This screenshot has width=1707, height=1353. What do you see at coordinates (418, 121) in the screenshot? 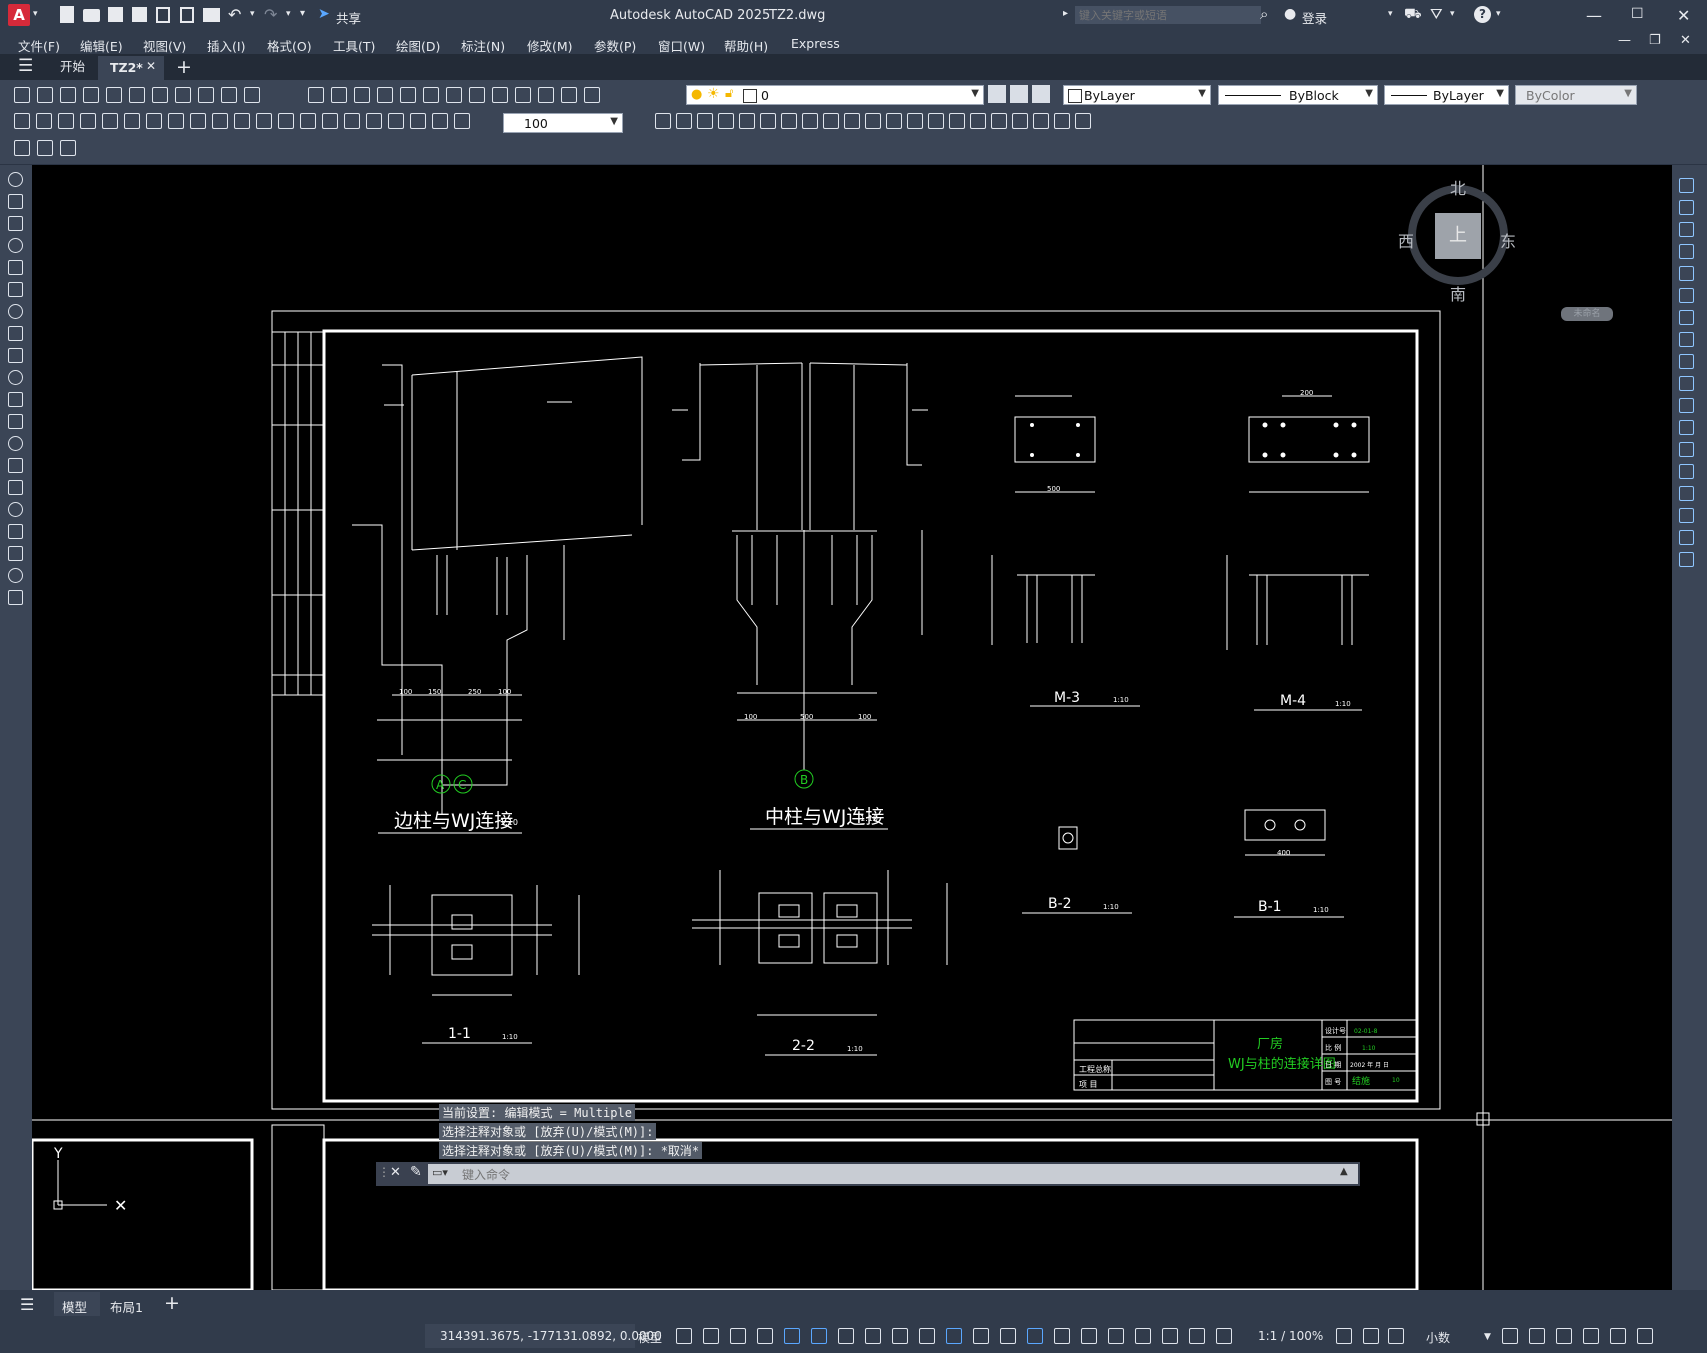
I see `dim-text-edit-icon` at bounding box center [418, 121].